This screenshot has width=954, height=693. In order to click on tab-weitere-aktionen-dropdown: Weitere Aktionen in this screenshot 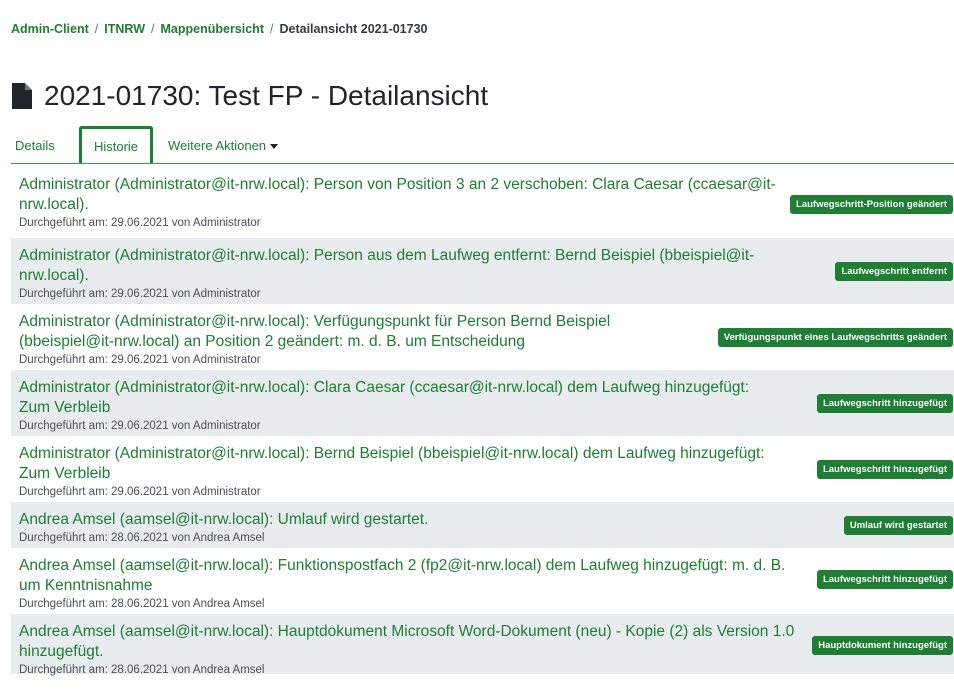, I will do `click(223, 145)`.